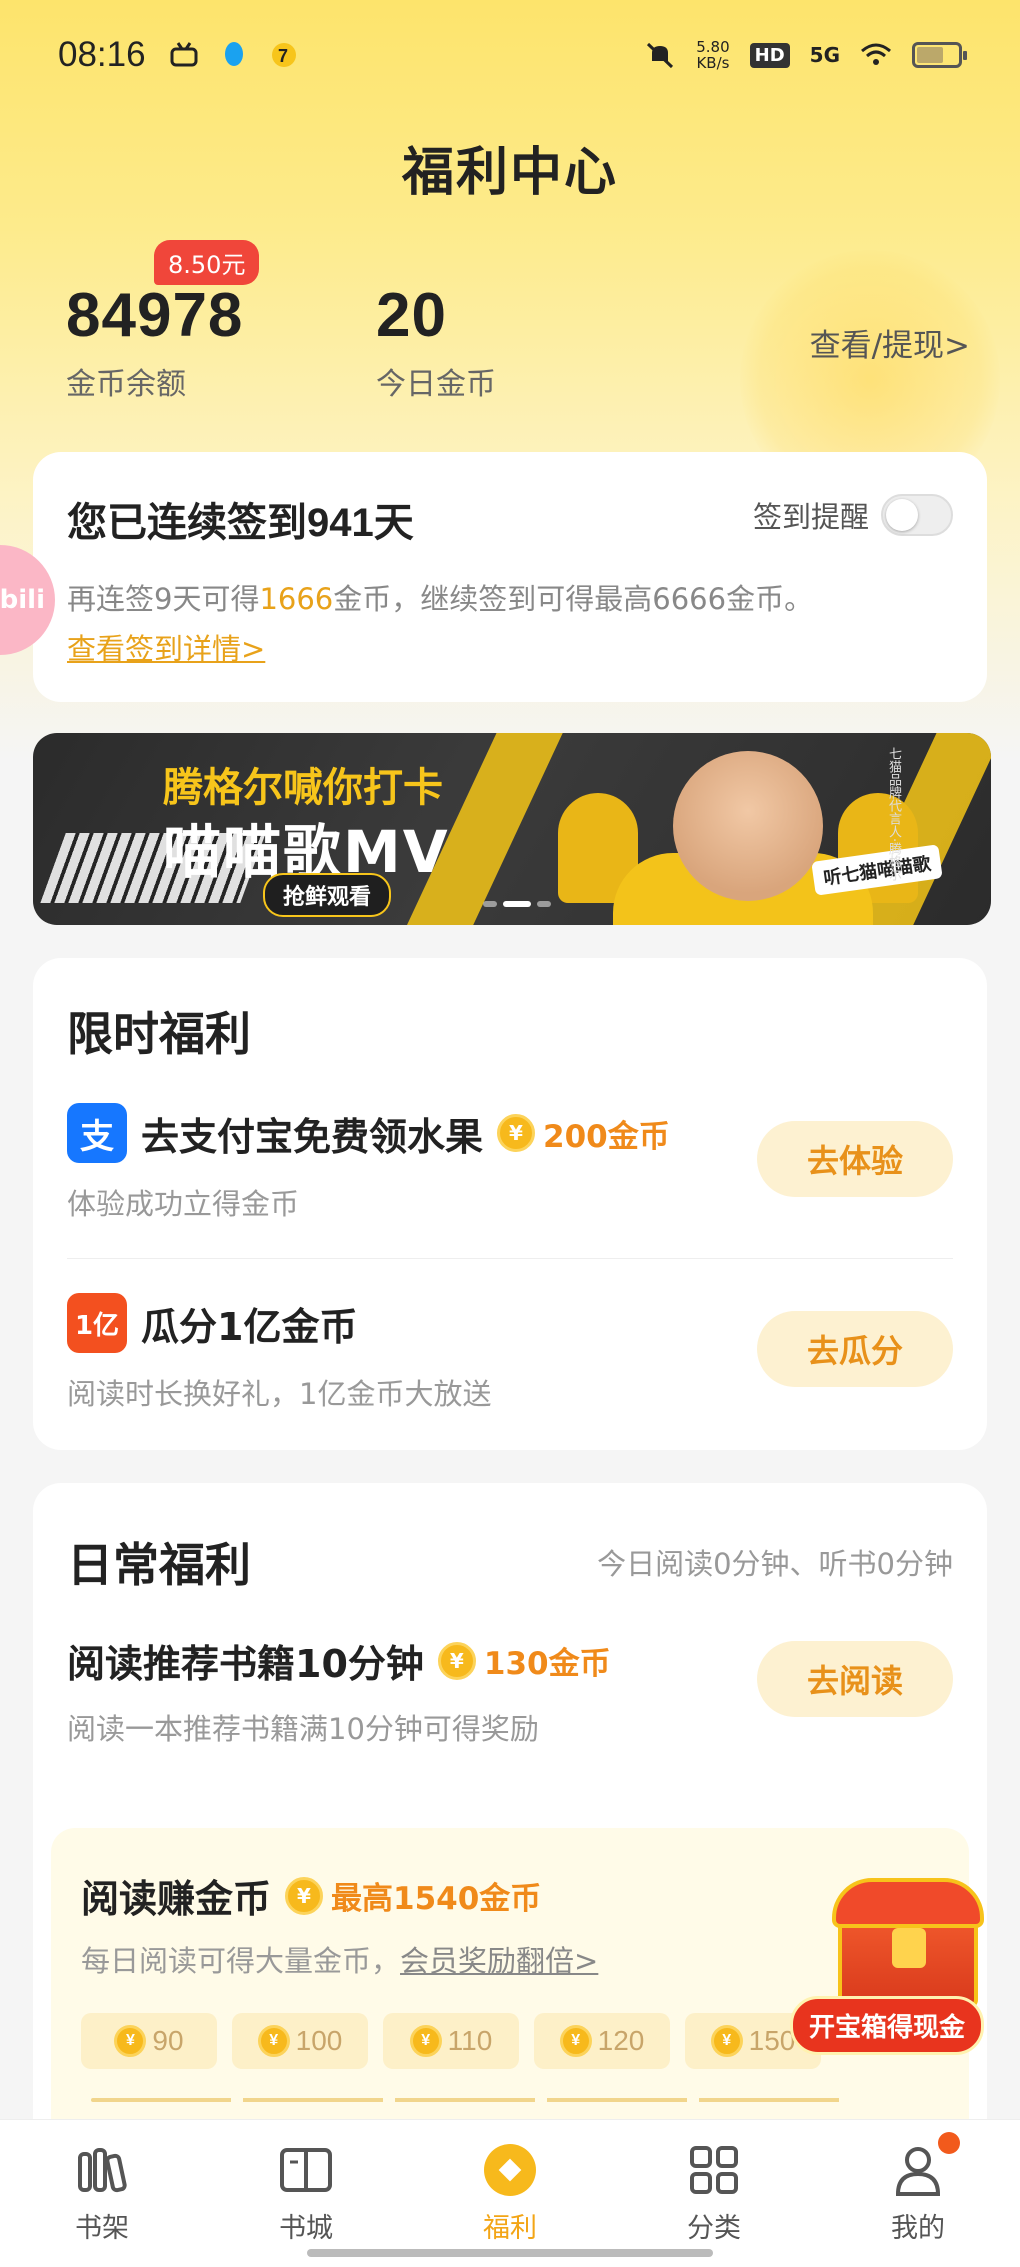 Image resolution: width=1020 pixels, height=2267 pixels. What do you see at coordinates (207, 262) in the screenshot?
I see `cash-badge: 8.50元` at bounding box center [207, 262].